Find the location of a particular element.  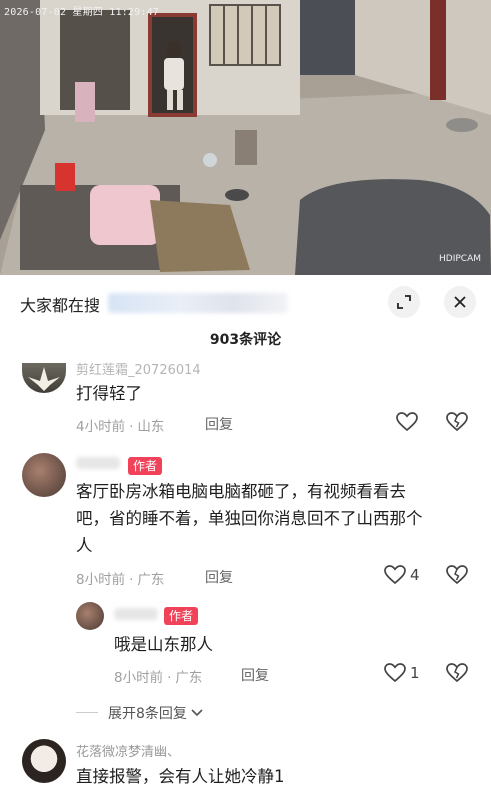

close-button is located at coordinates (460, 302).